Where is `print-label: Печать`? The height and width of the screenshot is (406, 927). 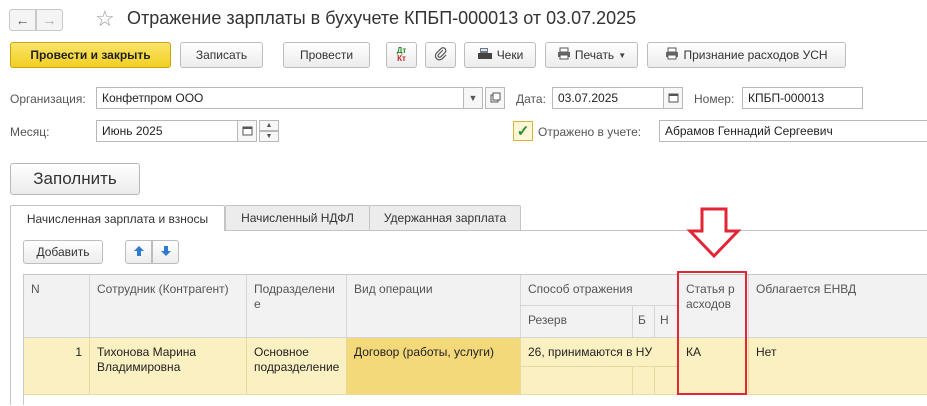 print-label: Печать is located at coordinates (594, 55).